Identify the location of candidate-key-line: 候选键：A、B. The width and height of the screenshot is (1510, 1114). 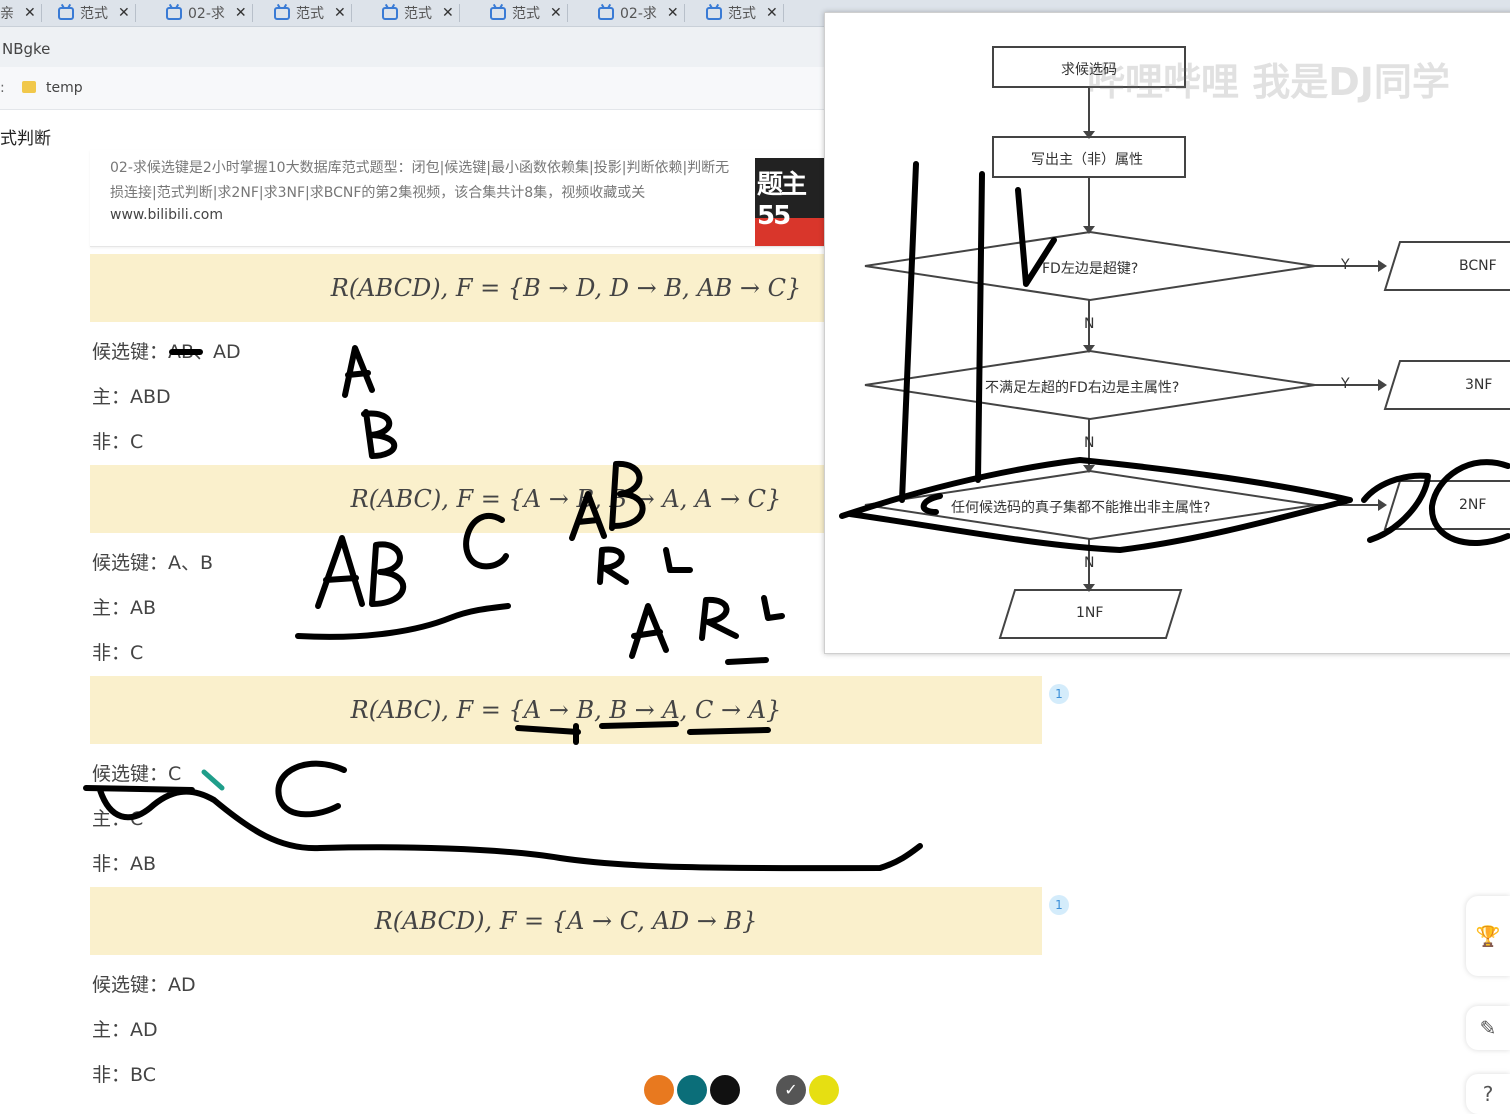
(153, 563).